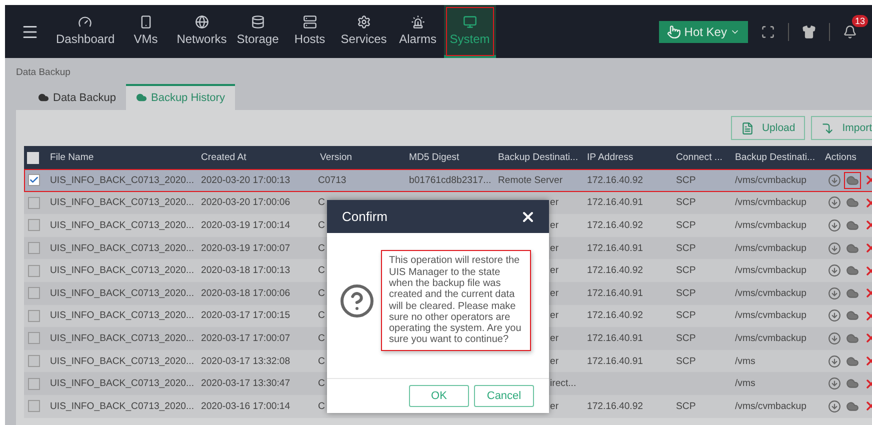  I want to click on table-cell-text: 2020-03-17 17:00:15, so click(246, 316).